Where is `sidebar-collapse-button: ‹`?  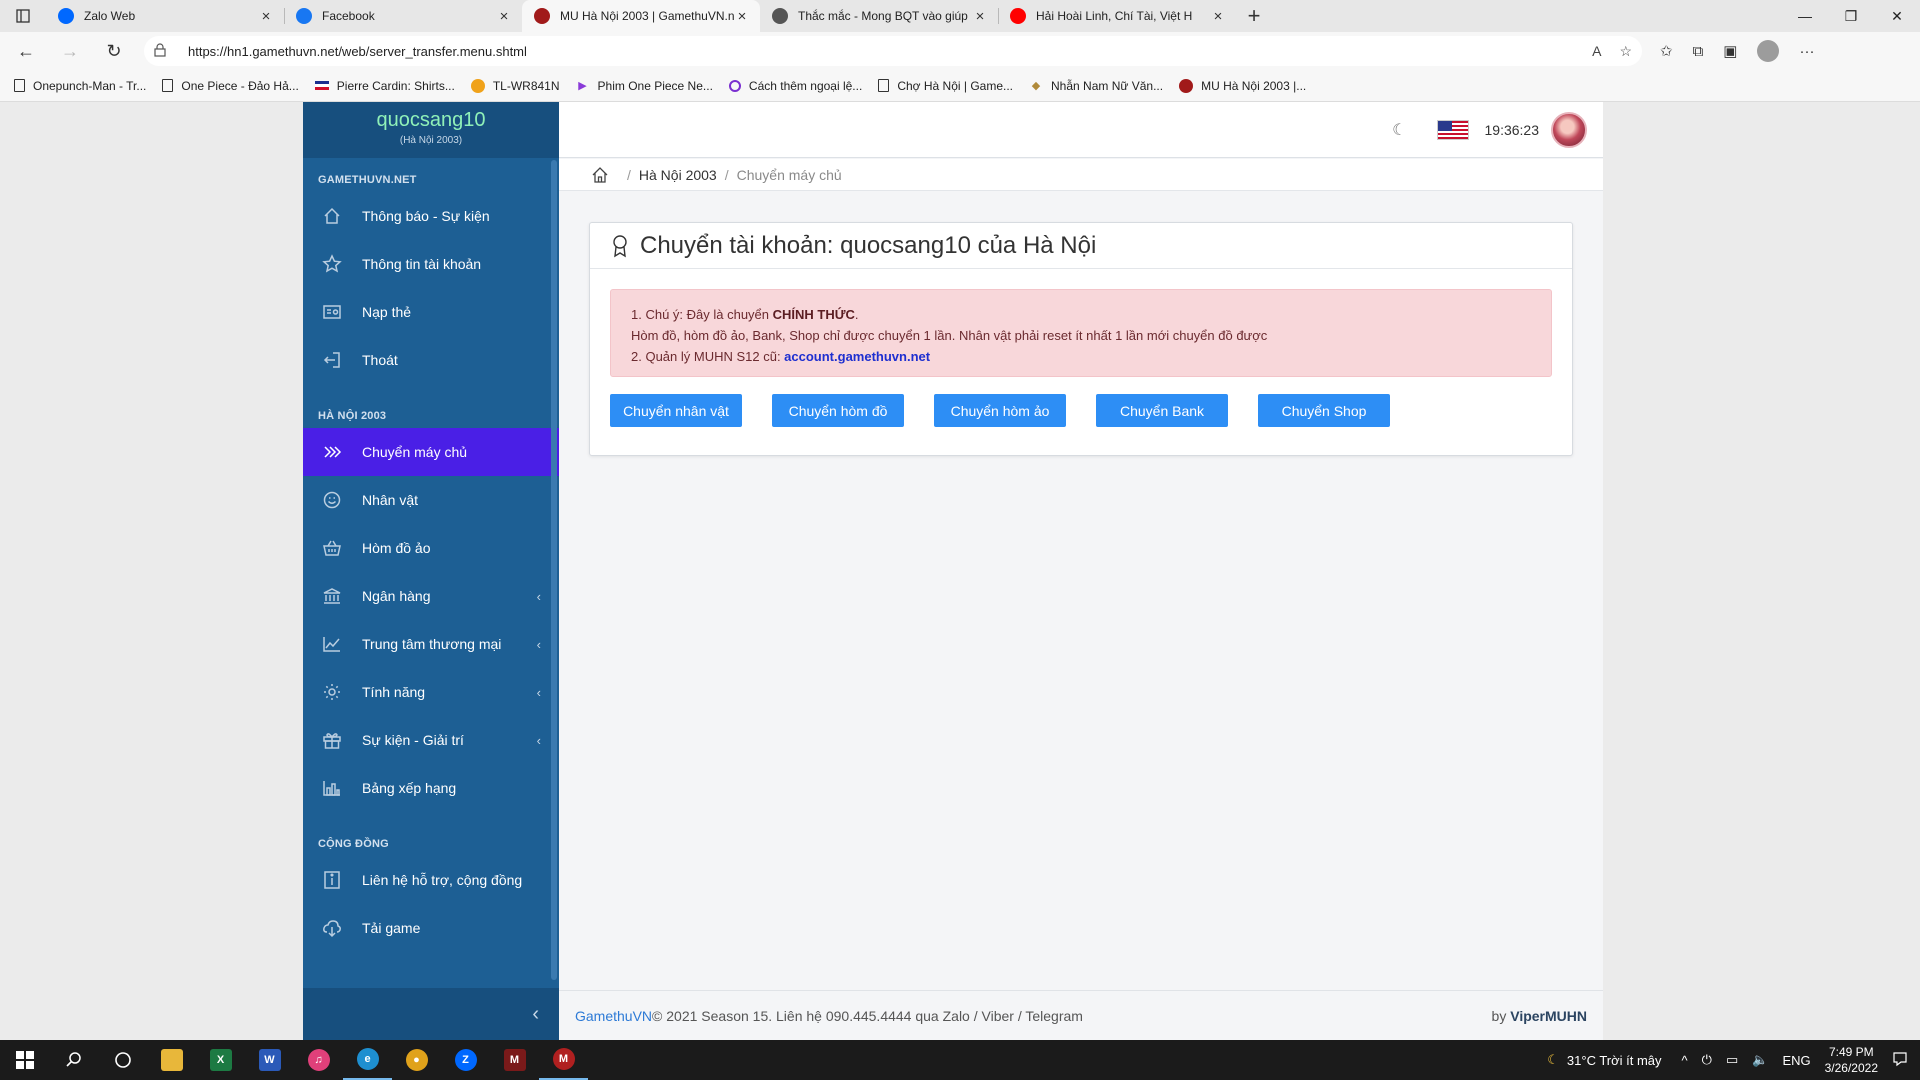 sidebar-collapse-button: ‹ is located at coordinates (431, 1014).